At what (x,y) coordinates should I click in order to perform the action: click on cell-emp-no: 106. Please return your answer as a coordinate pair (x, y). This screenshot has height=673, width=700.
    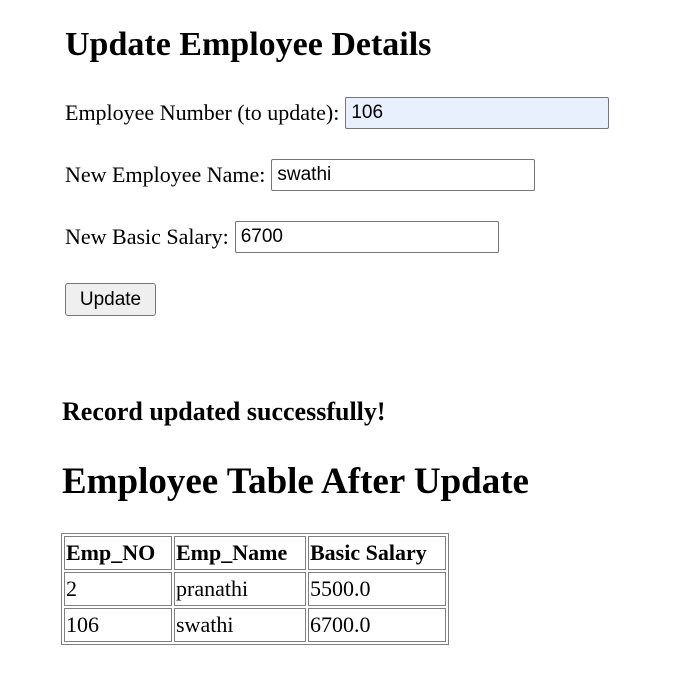
    Looking at the image, I should click on (118, 625).